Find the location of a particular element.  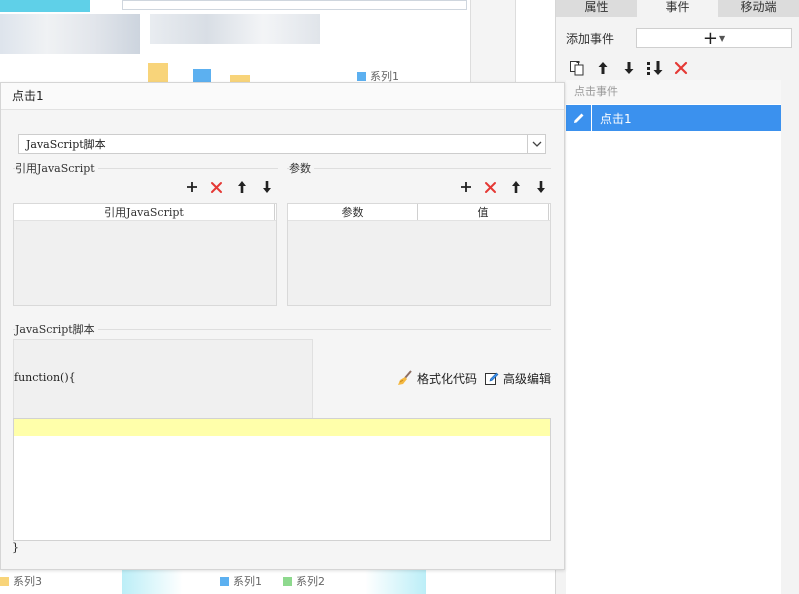

advanced-edit-button: 高级编辑 is located at coordinates (517, 378).